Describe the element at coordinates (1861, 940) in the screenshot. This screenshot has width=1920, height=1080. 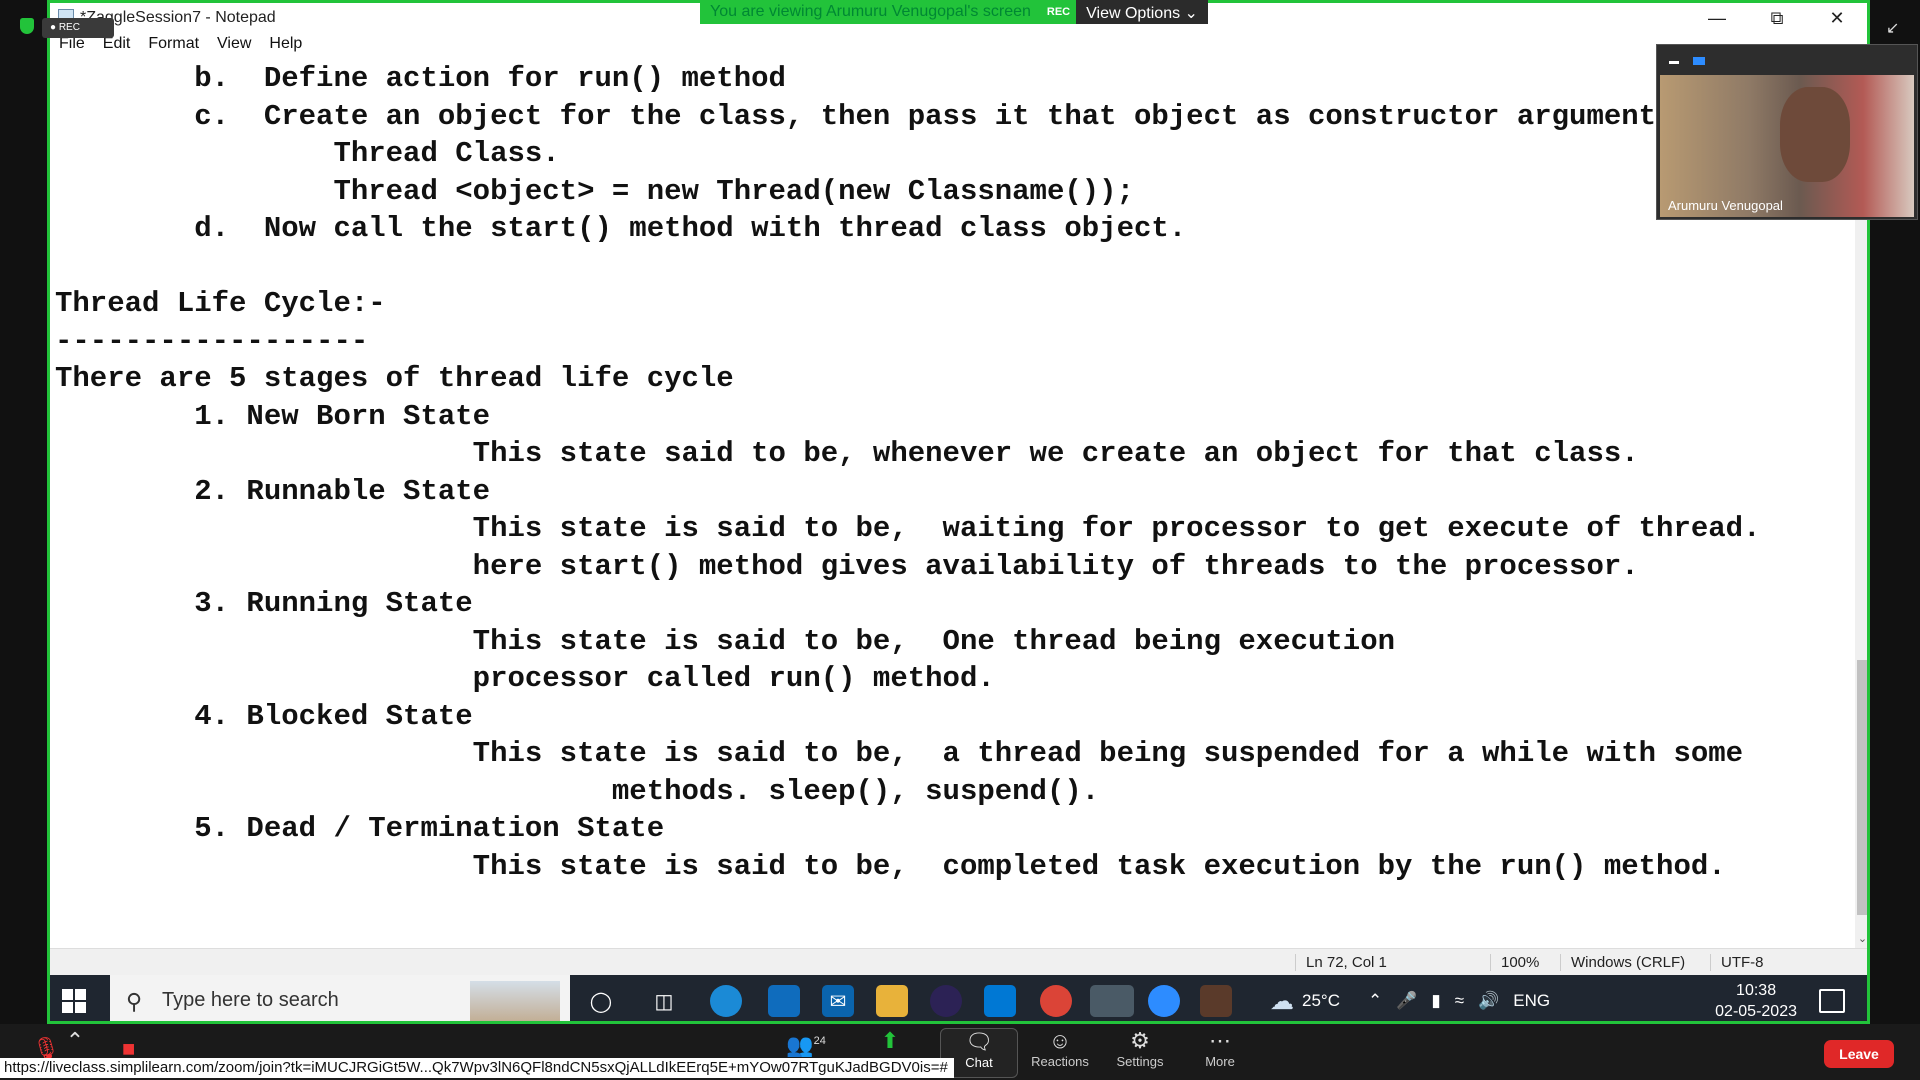
I see `scroll-down-icon: ⌄` at that location.